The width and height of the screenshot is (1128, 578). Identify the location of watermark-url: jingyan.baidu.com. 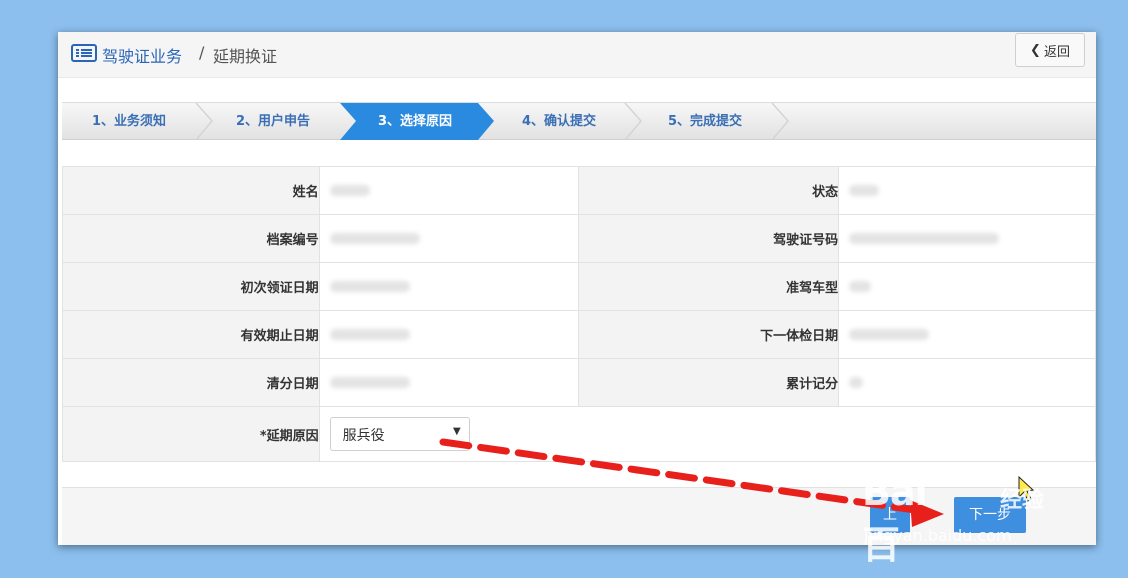
(938, 535).